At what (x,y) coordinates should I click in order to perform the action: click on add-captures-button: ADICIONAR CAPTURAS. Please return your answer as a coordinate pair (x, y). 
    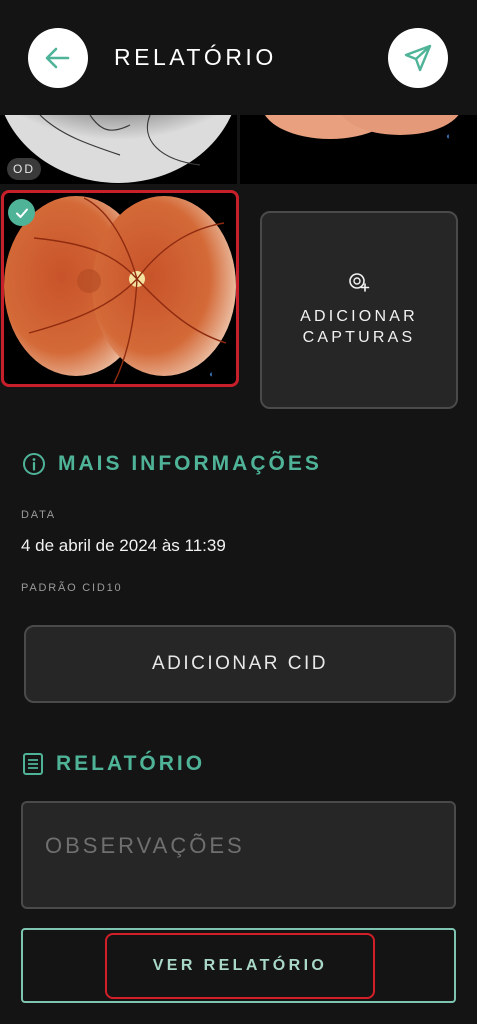
    Looking at the image, I should click on (359, 310).